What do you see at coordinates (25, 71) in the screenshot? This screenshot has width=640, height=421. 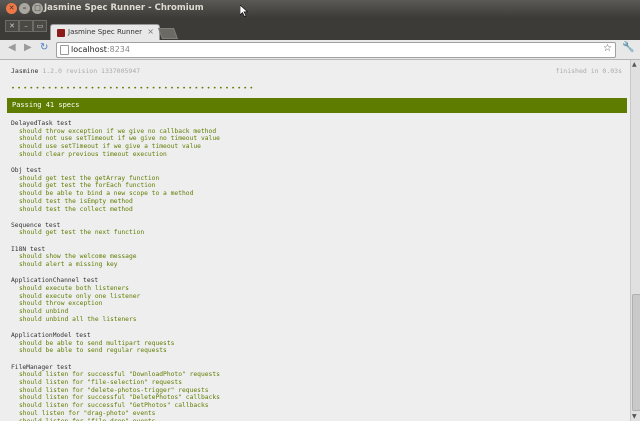 I see `jasmine-name: Jasmine` at bounding box center [25, 71].